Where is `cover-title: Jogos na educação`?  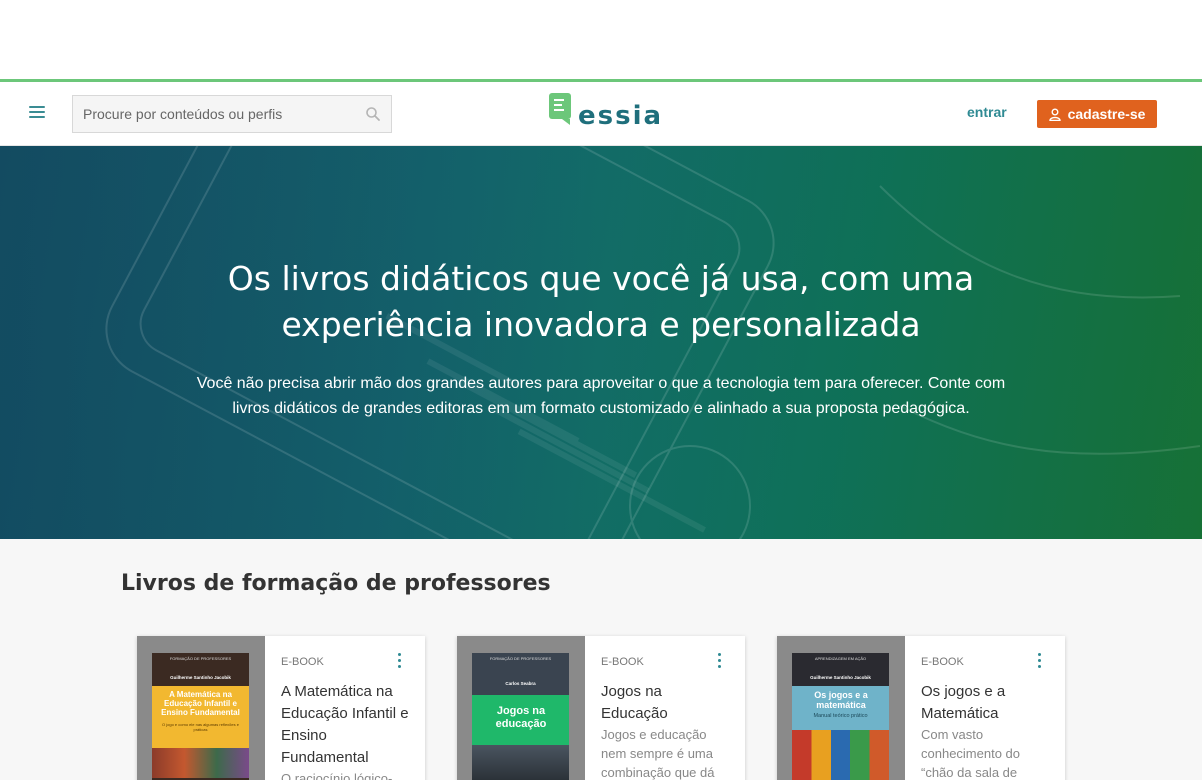 cover-title: Jogos na educação is located at coordinates (521, 717).